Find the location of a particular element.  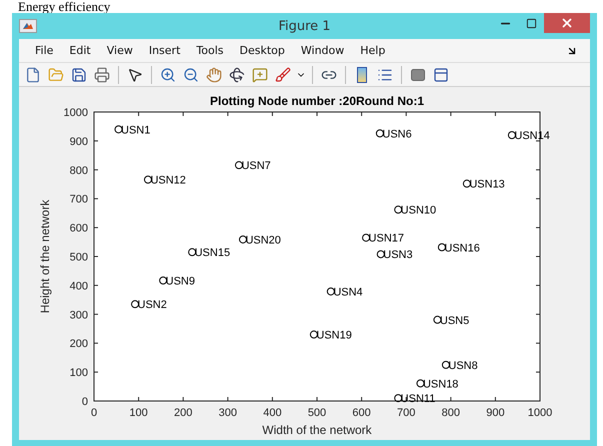

y-tick-label: 700 is located at coordinates (79, 200).